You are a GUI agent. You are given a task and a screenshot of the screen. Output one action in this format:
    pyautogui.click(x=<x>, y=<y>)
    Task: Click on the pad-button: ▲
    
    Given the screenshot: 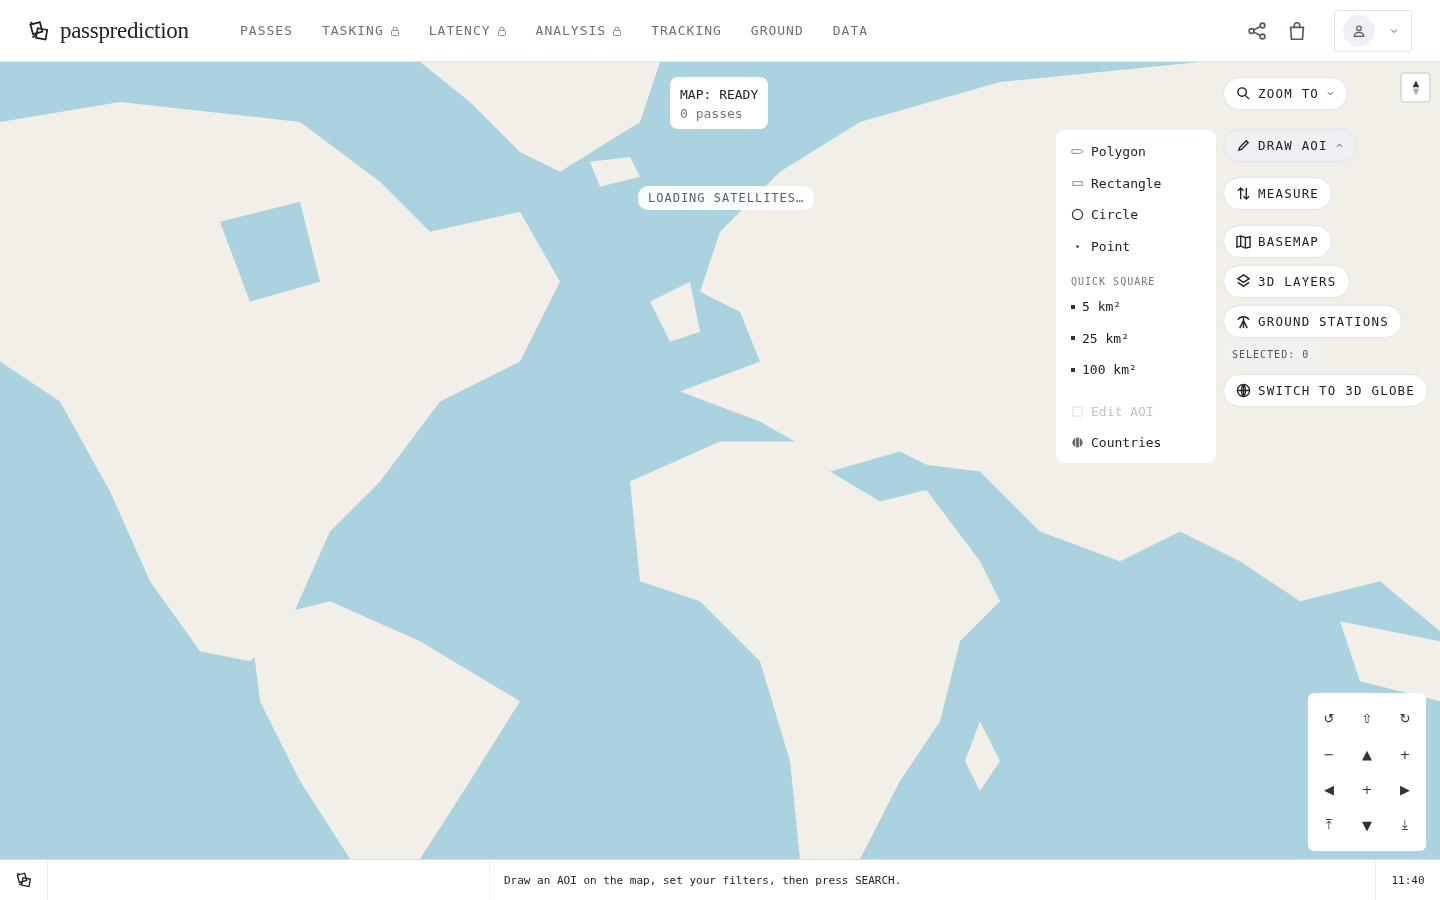 What is the action you would take?
    pyautogui.click(x=1367, y=754)
    